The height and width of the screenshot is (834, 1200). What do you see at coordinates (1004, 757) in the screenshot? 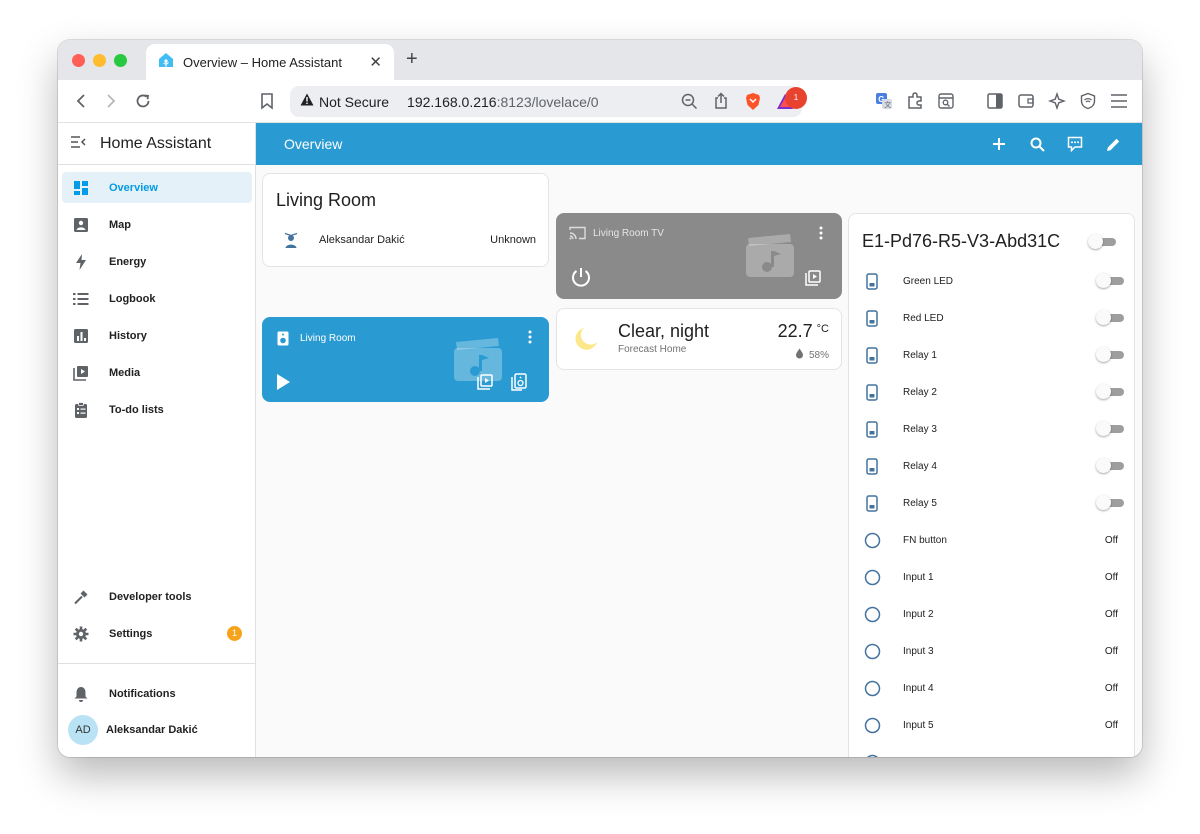
I see `input-label: Input 6` at bounding box center [1004, 757].